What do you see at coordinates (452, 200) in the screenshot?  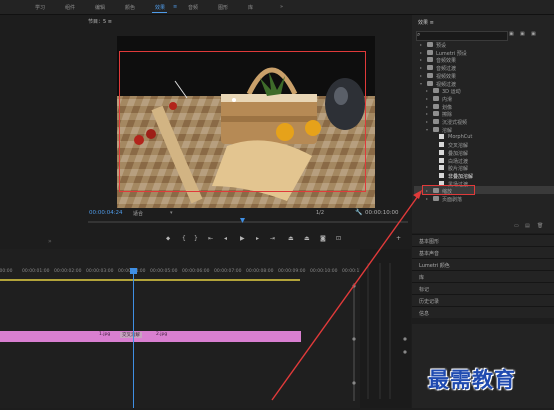 I see `tree-item-label: 页面剥落` at bounding box center [452, 200].